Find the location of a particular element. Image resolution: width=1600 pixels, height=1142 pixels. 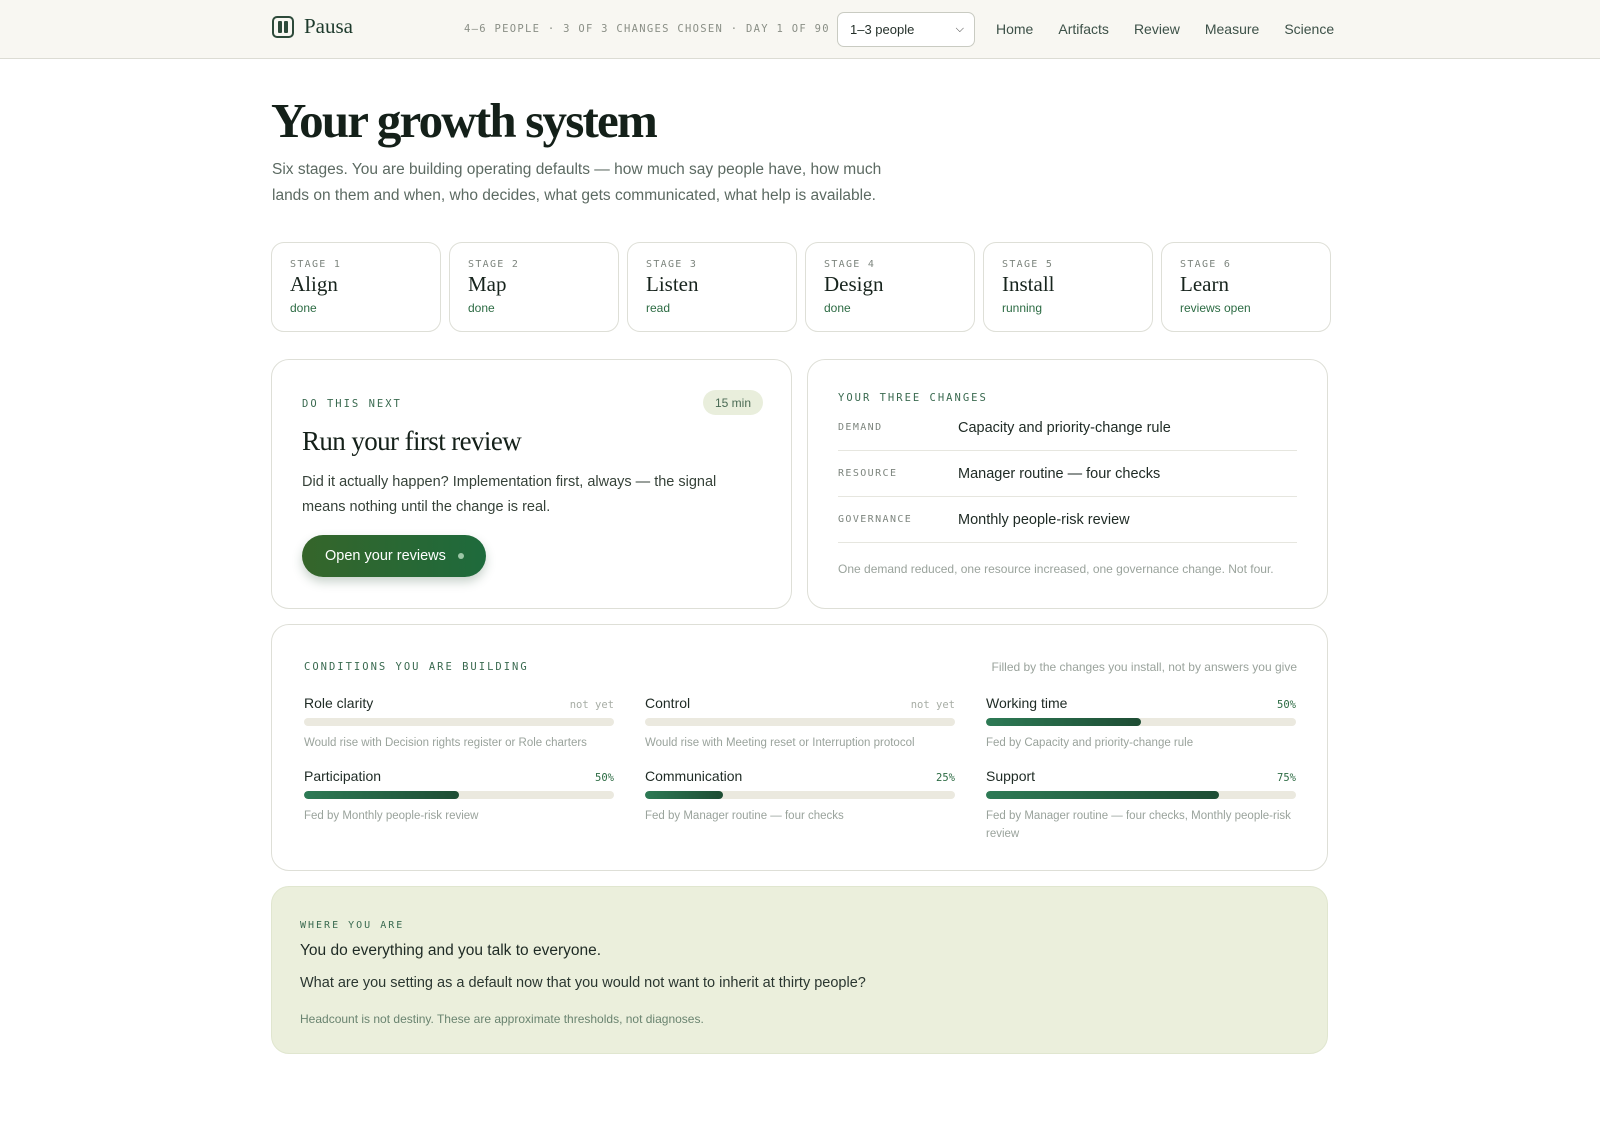

page-title: Your growth system is located at coordinates (464, 120).